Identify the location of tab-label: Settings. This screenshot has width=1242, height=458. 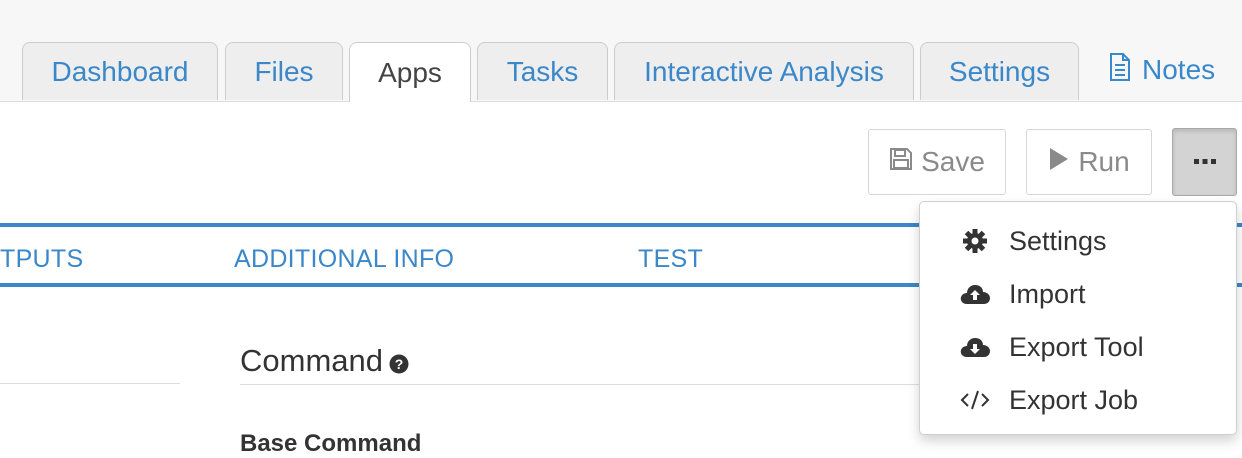
(999, 71).